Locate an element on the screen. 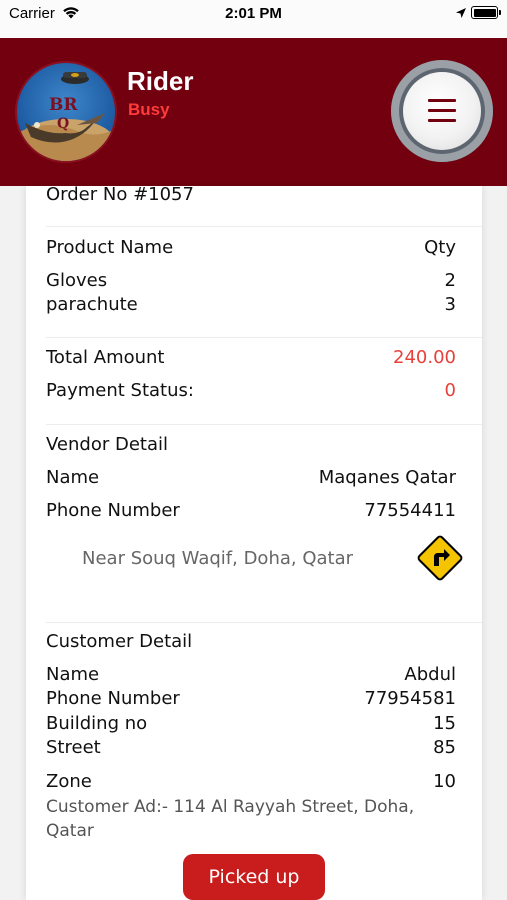 The width and height of the screenshot is (507, 900). rider-avatar: BR Q is located at coordinates (66, 112).